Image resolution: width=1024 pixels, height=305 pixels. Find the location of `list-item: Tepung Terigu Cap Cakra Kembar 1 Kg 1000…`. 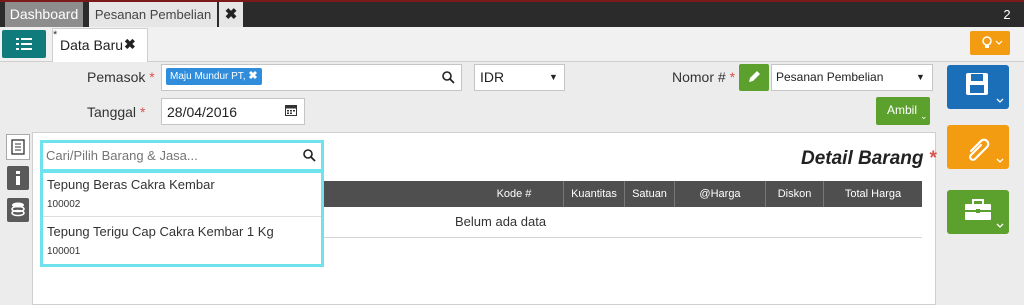

list-item: Tepung Terigu Cap Cakra Kembar 1 Kg 1000… is located at coordinates (182, 240).